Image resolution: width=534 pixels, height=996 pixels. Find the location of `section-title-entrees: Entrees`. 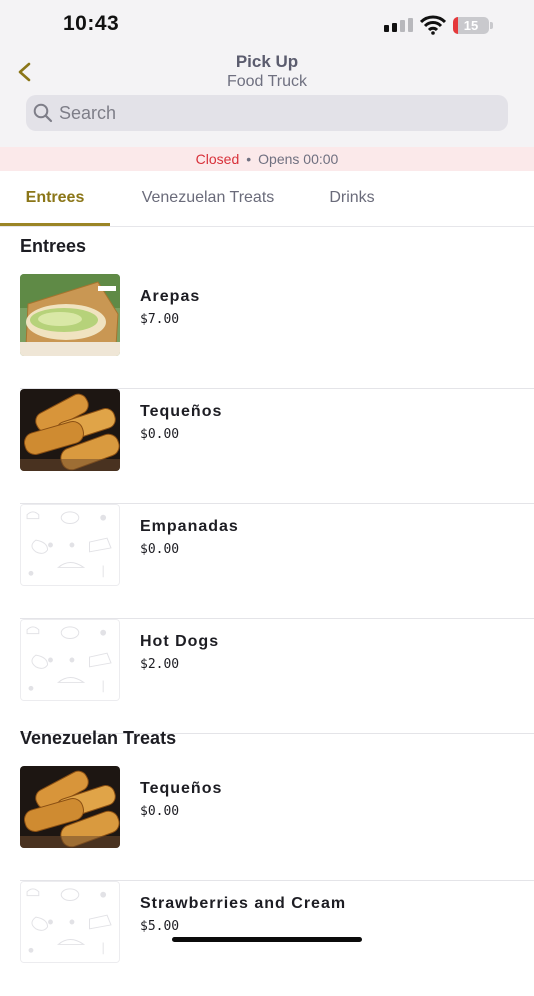

section-title-entrees: Entrees is located at coordinates (53, 246).